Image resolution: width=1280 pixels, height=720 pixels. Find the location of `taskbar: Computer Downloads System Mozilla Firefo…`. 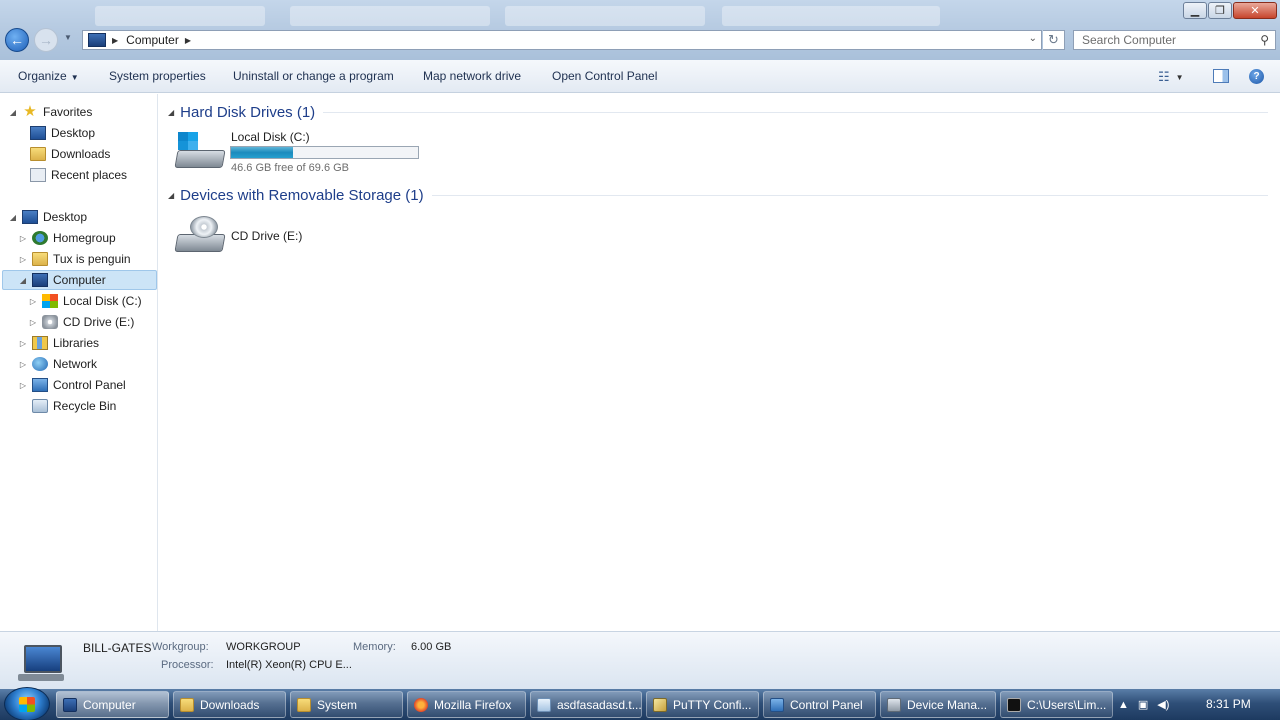

taskbar: Computer Downloads System Mozilla Firefo… is located at coordinates (640, 703).